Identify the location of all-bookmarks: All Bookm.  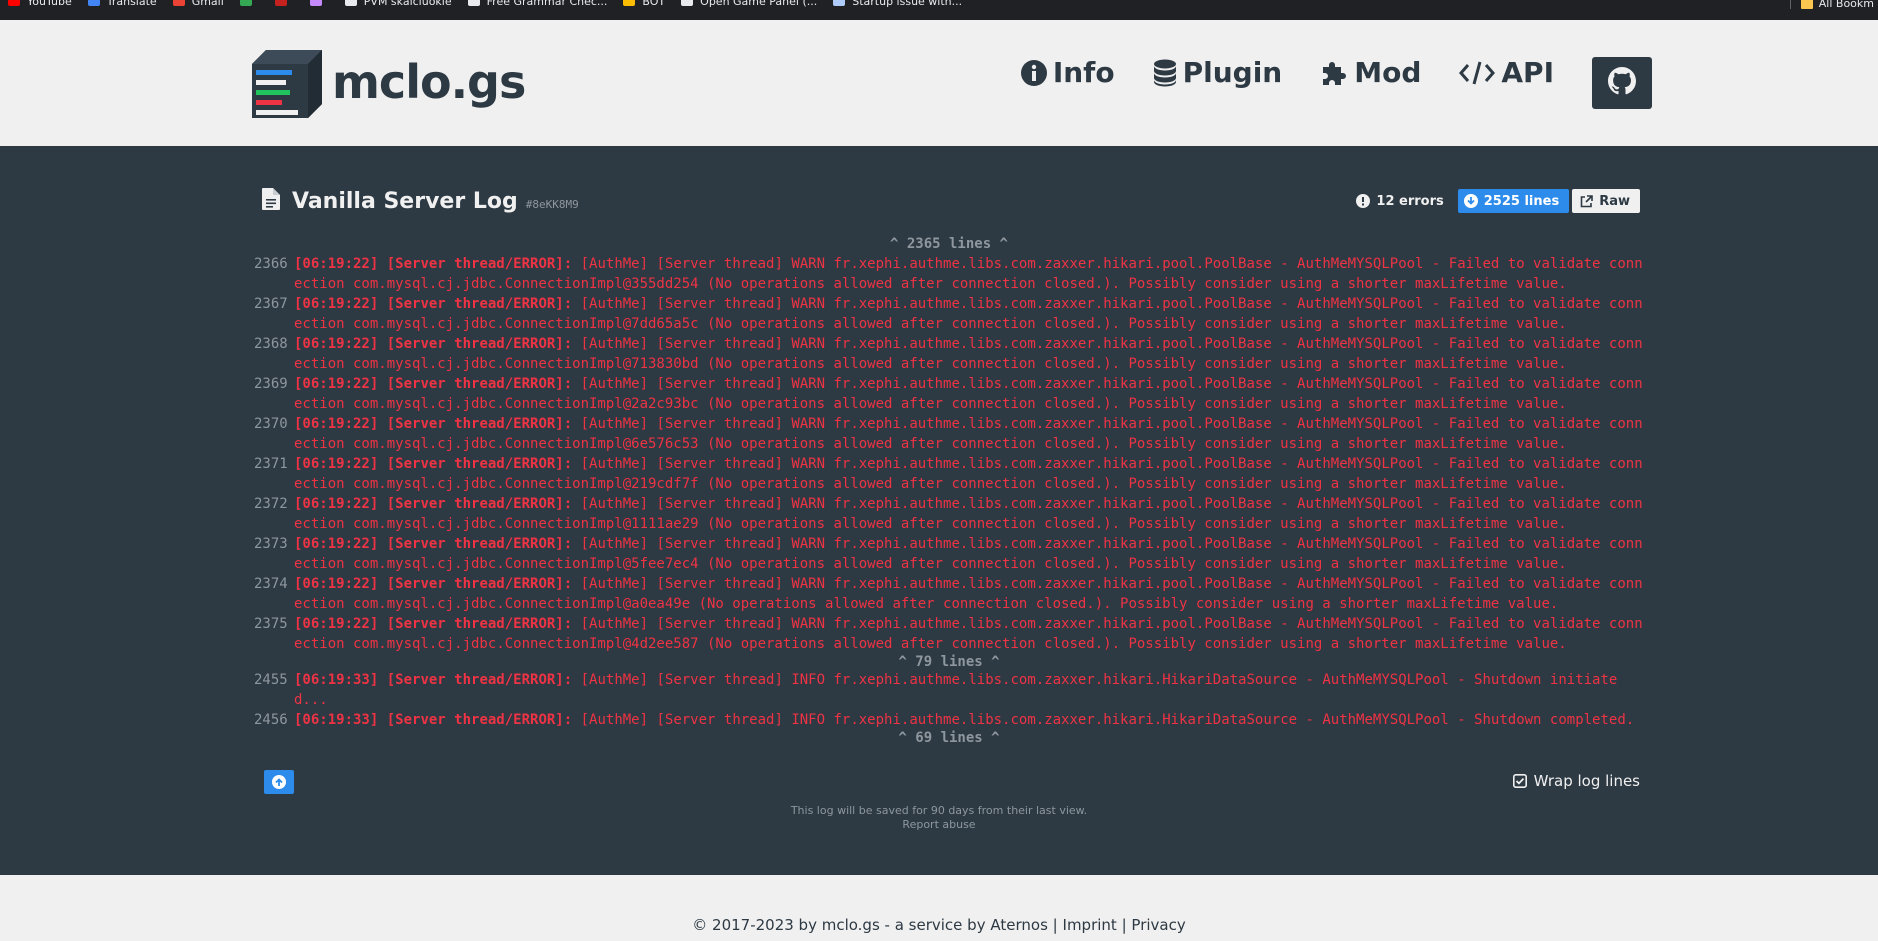
(1833, 5).